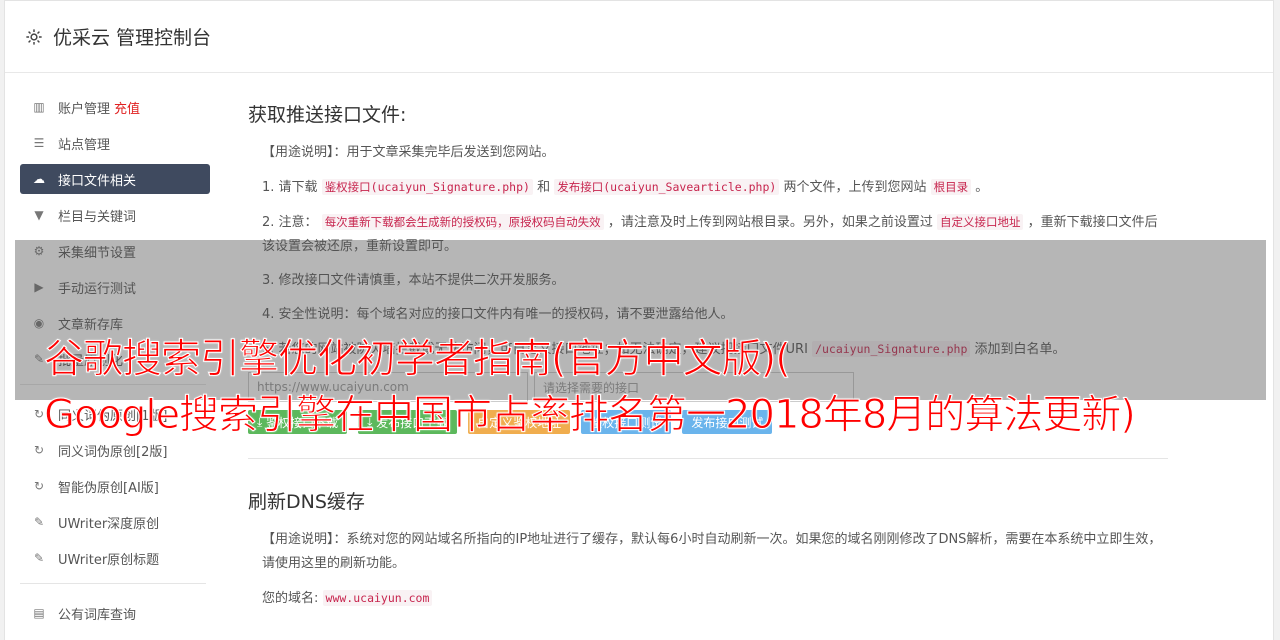 Image resolution: width=1280 pixels, height=640 pixels. I want to click on sidebar-item-uwriter-deep: ✎ UWriter深度原创, so click(115, 522).